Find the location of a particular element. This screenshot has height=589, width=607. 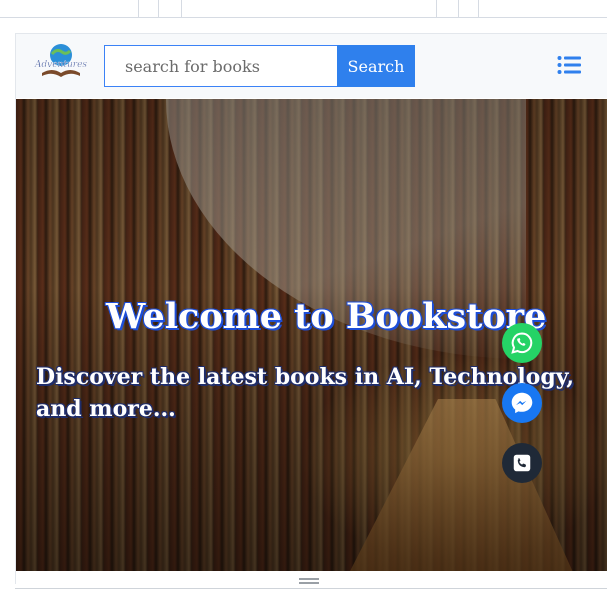

messenger-icon is located at coordinates (522, 403).